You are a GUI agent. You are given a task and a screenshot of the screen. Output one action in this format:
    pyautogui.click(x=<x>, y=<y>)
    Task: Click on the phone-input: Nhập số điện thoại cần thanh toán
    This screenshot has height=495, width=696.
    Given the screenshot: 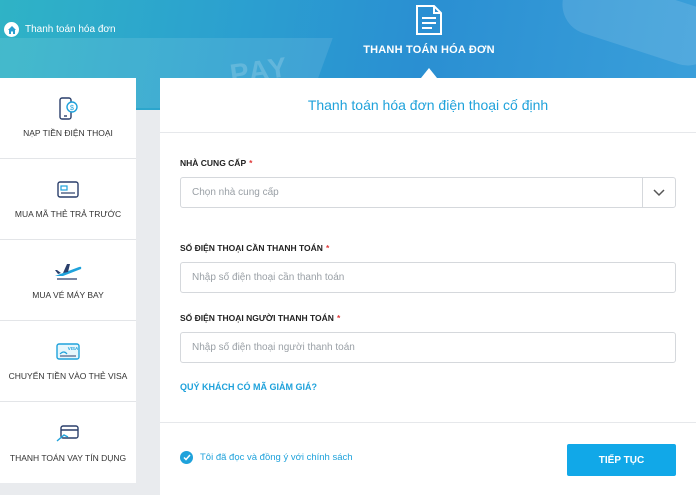 What is the action you would take?
    pyautogui.click(x=428, y=277)
    